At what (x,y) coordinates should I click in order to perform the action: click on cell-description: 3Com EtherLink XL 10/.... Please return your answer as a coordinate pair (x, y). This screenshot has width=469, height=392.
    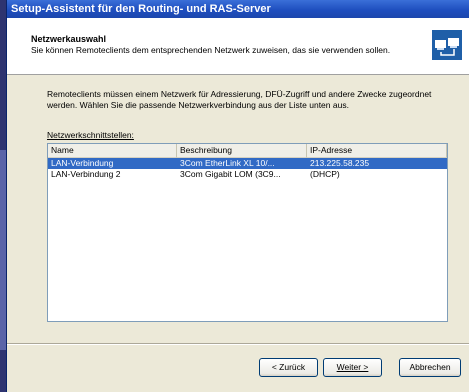
    Looking at the image, I should click on (227, 163).